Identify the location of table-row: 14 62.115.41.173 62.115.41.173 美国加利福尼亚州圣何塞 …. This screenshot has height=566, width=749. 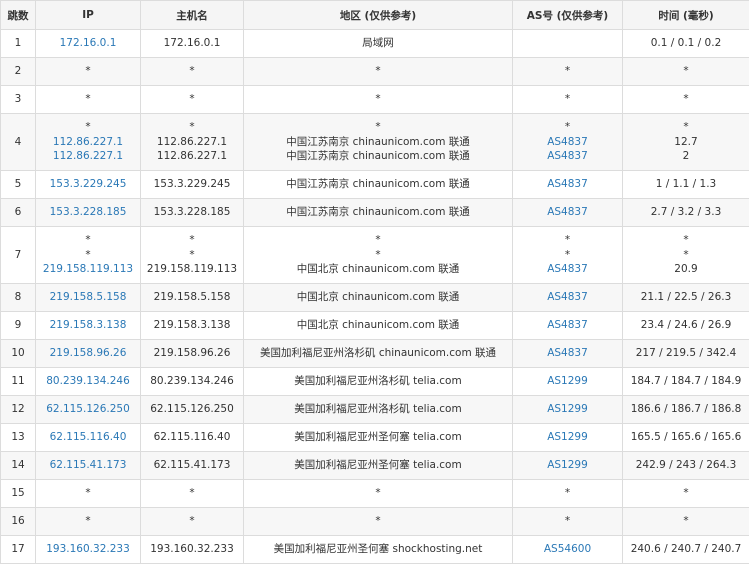
(374, 465).